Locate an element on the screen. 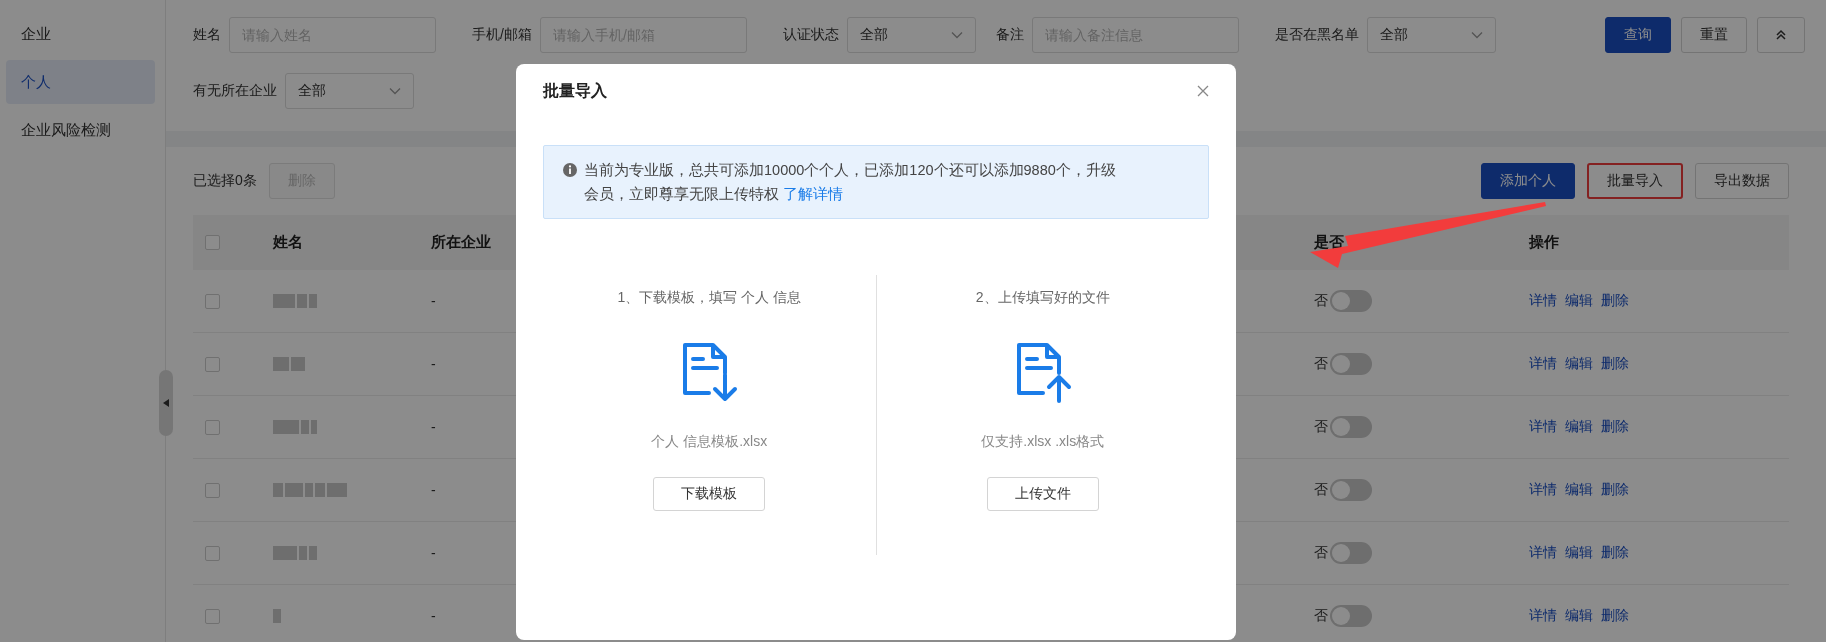 This screenshot has height=642, width=1826. step-title: 1、下载模板，填写 个人 信息 is located at coordinates (709, 298).